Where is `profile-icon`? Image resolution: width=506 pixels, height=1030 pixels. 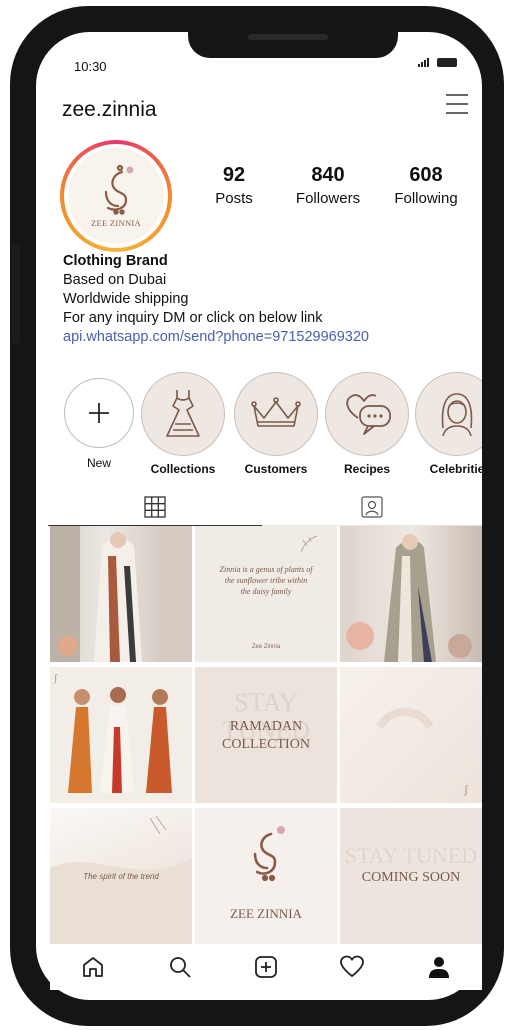
profile-icon is located at coordinates (438, 967).